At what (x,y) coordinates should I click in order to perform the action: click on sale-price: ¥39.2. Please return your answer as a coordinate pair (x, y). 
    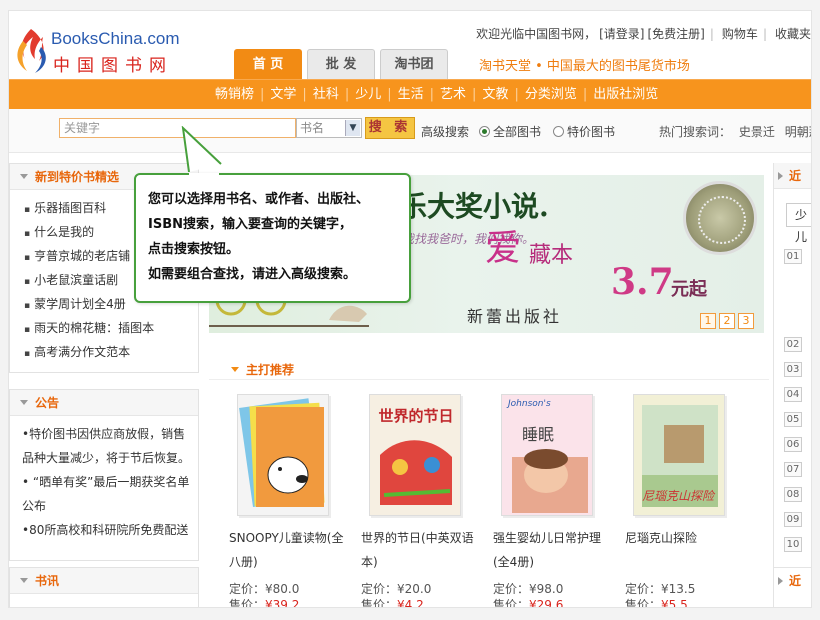
    Looking at the image, I should click on (282, 603).